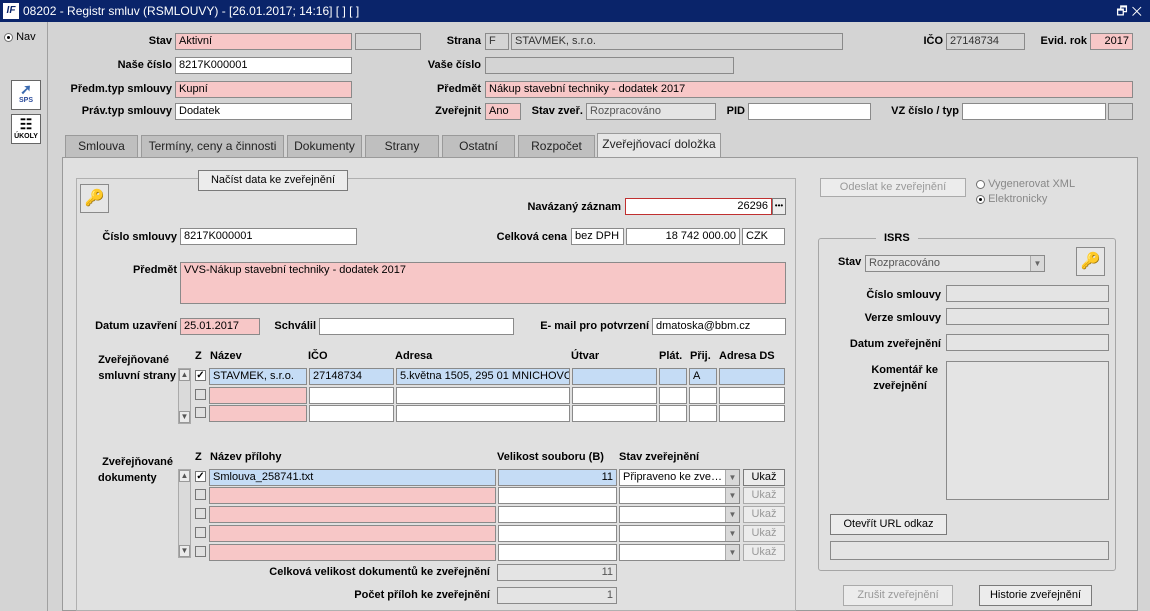 This screenshot has width=1150, height=611. I want to click on celkova-cena-dph-field: bez DPH, so click(597, 236).